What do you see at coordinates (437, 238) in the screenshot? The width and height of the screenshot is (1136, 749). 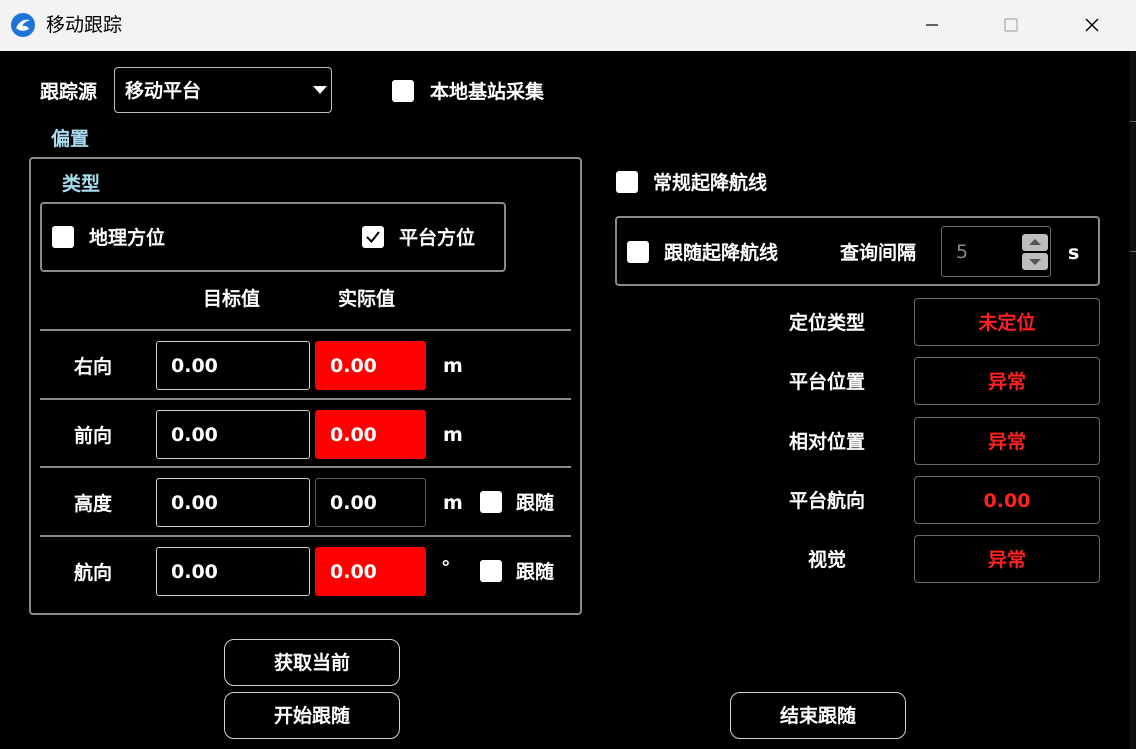 I see `platform-bearing-label: 平台方位` at bounding box center [437, 238].